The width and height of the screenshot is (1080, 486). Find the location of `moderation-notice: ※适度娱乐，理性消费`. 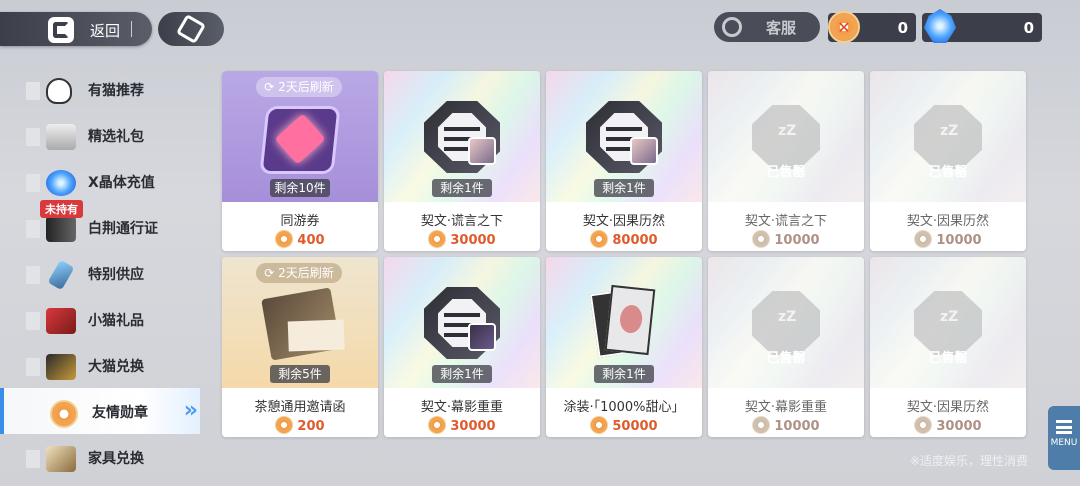

moderation-notice: ※适度娱乐，理性消费 is located at coordinates (969, 461).